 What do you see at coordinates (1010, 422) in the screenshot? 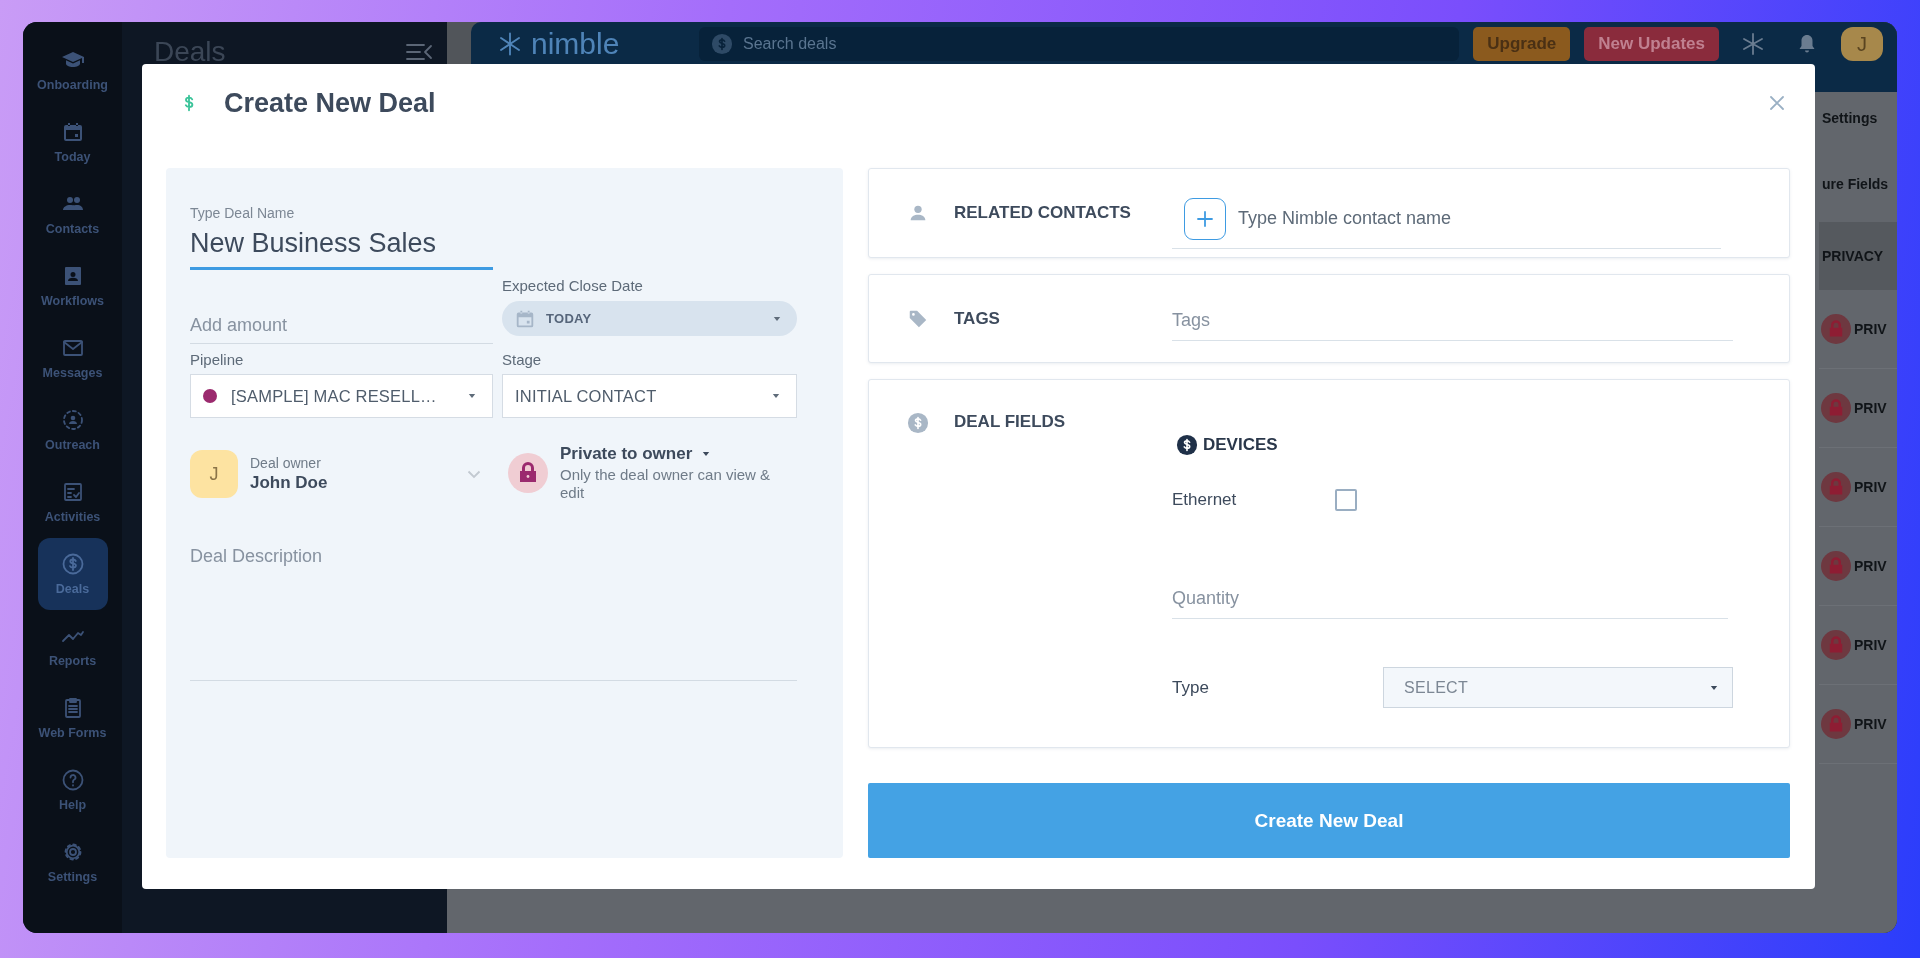
I see `section-title: DEAL FIELDS` at bounding box center [1010, 422].